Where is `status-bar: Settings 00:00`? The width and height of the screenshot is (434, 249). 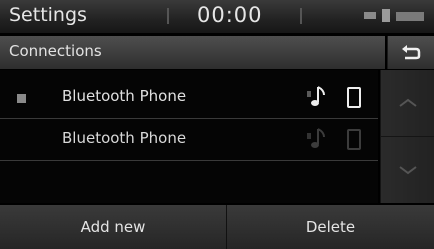
status-bar: Settings 00:00 is located at coordinates (217, 16).